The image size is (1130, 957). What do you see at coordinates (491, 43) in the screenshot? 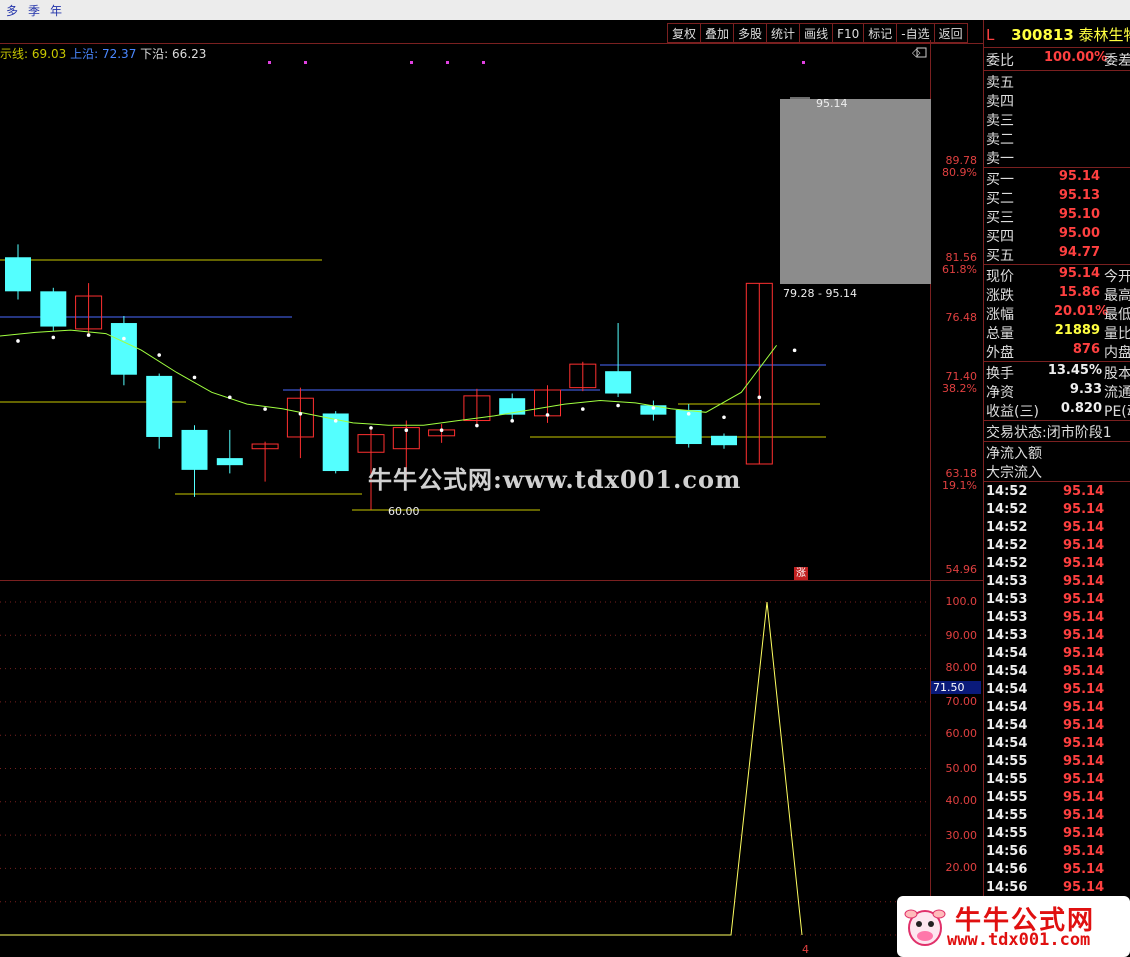
I see `top-border` at bounding box center [491, 43].